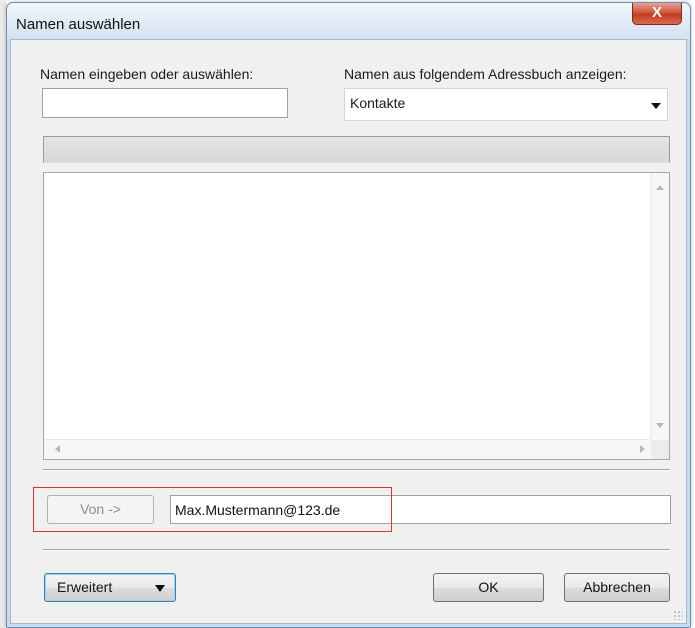 The image size is (695, 628). What do you see at coordinates (348, 21) in the screenshot?
I see `title-bar: Namen auswählen X` at bounding box center [348, 21].